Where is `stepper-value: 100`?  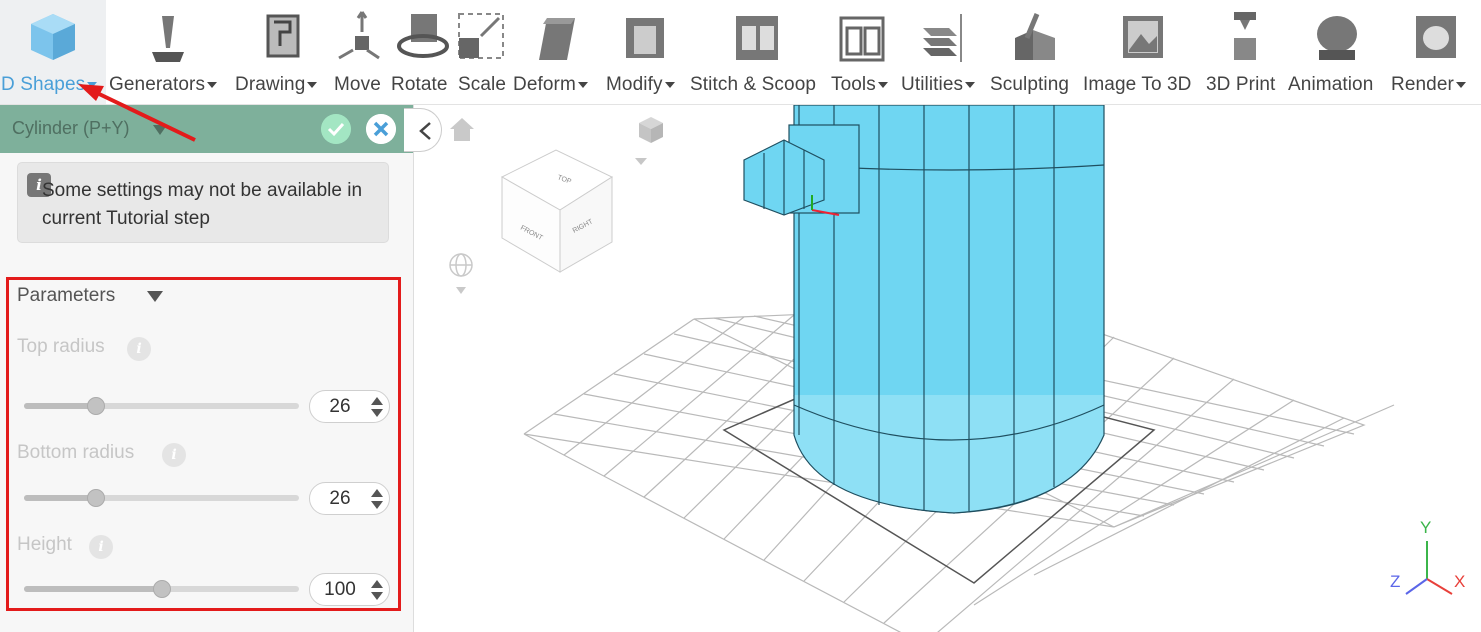 stepper-value: 100 is located at coordinates (340, 590).